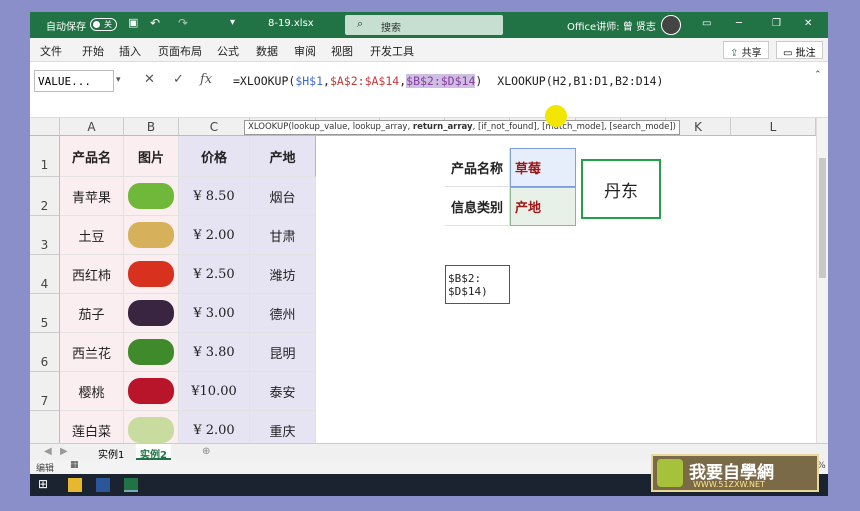 The width and height of the screenshot is (860, 511). I want to click on lookup-label-product: 产品名称, so click(477, 167).